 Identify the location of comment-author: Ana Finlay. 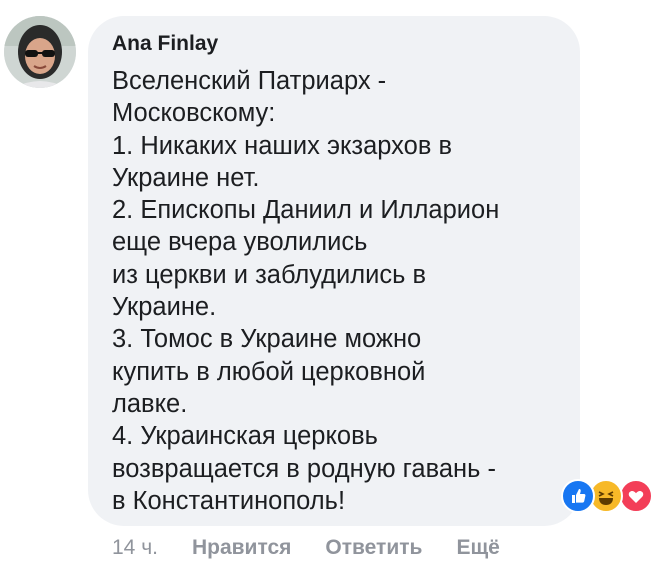
(165, 44).